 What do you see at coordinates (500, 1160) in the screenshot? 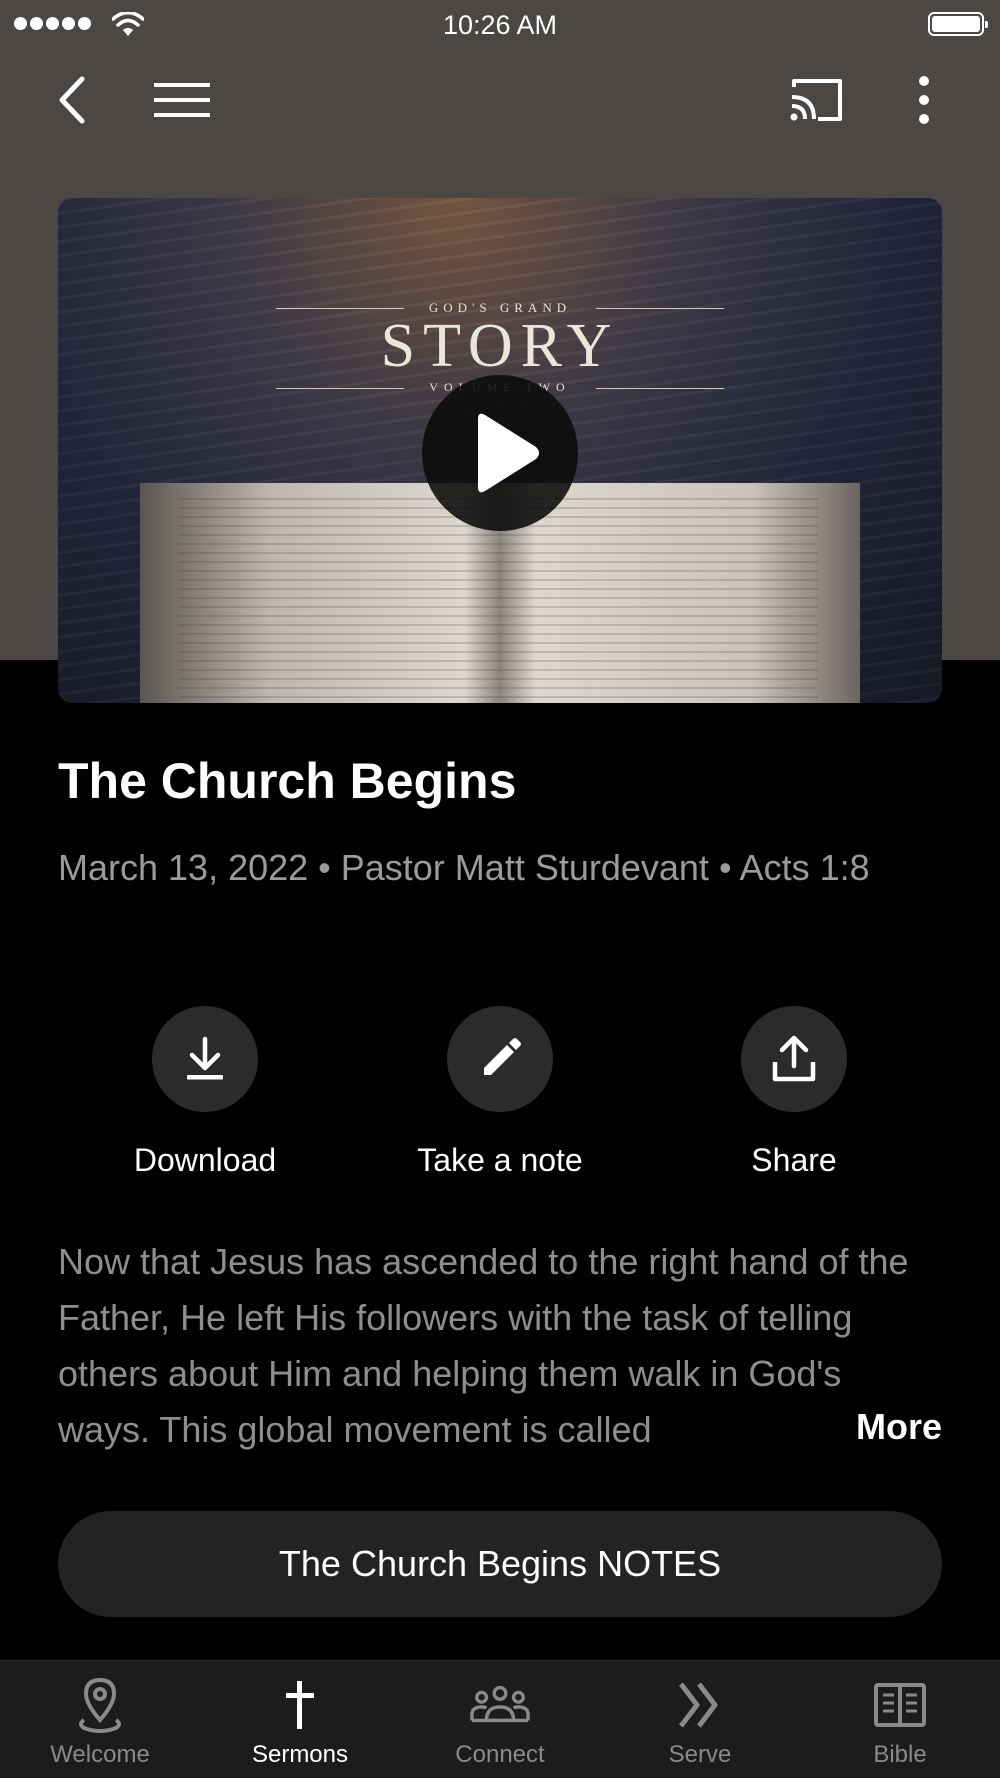
I see `take-note-label: Take a note` at bounding box center [500, 1160].